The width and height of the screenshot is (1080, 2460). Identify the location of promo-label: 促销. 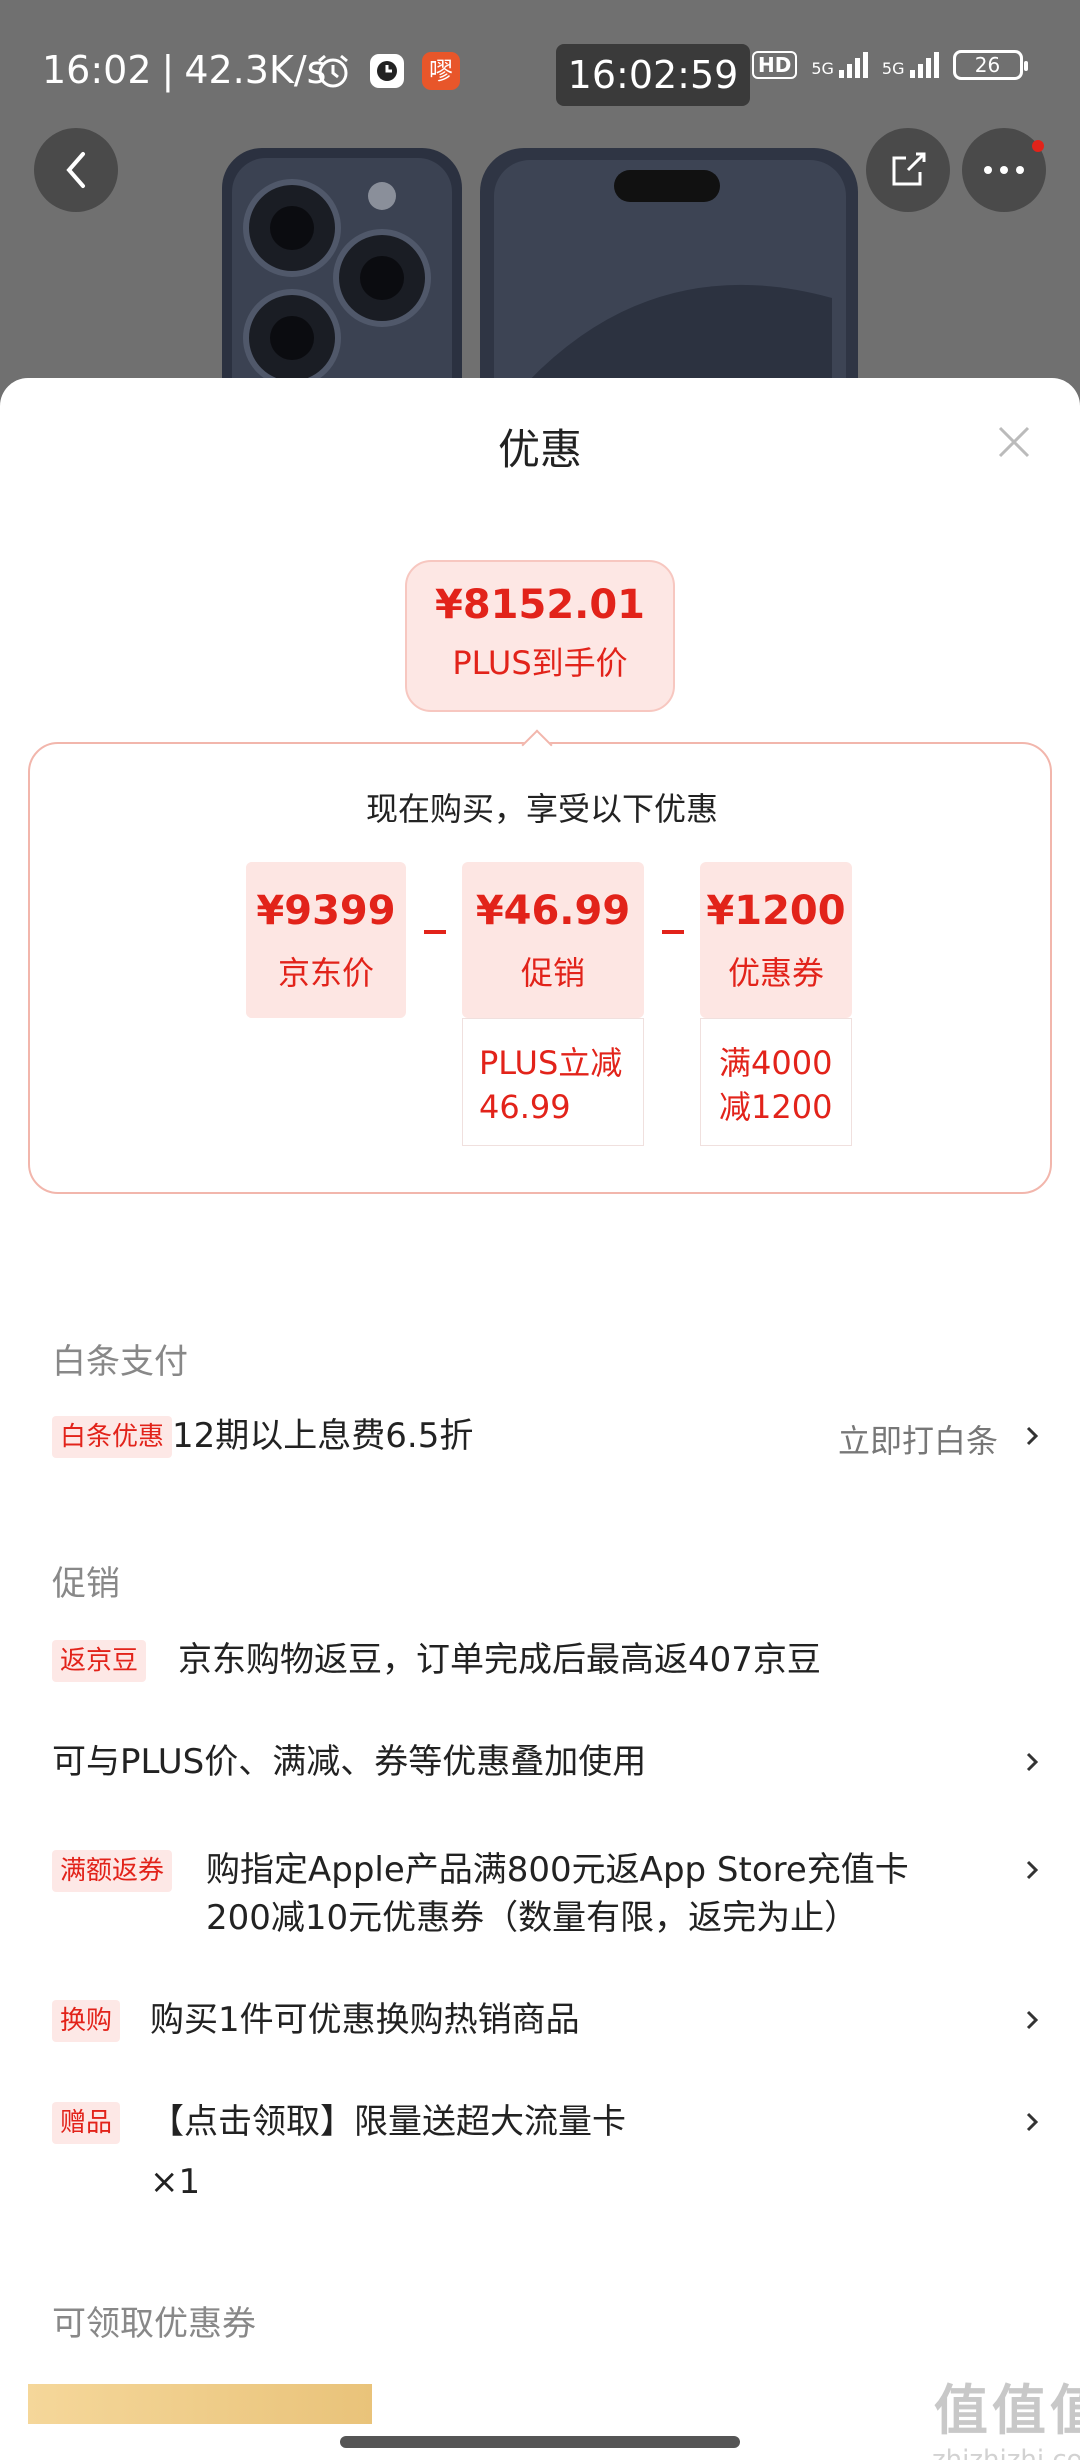
(552, 973).